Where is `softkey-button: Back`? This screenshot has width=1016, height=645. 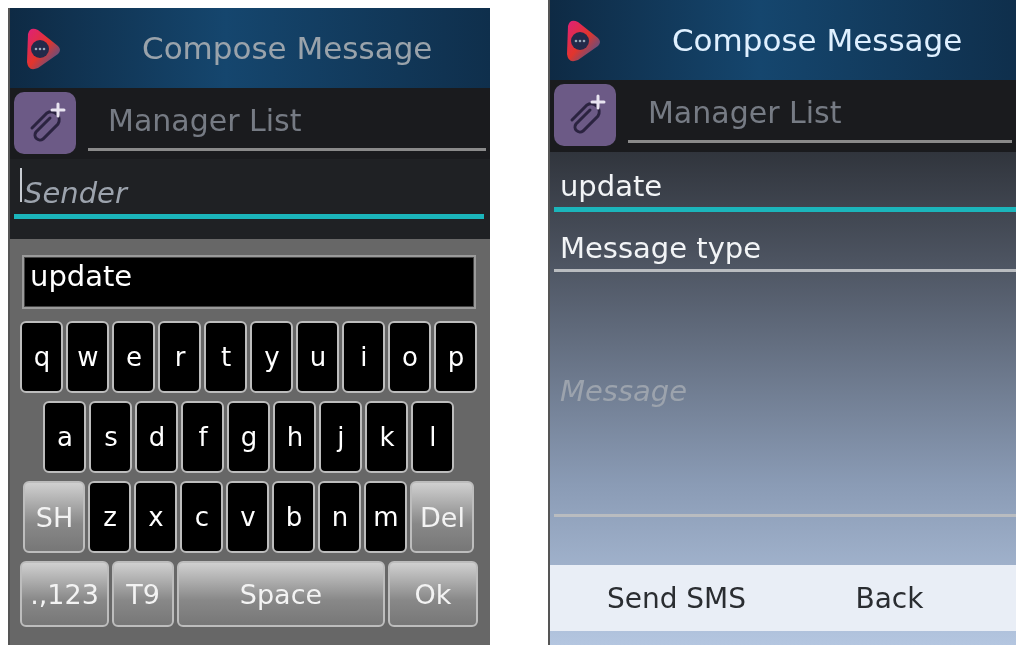 softkey-button: Back is located at coordinates (889, 598).